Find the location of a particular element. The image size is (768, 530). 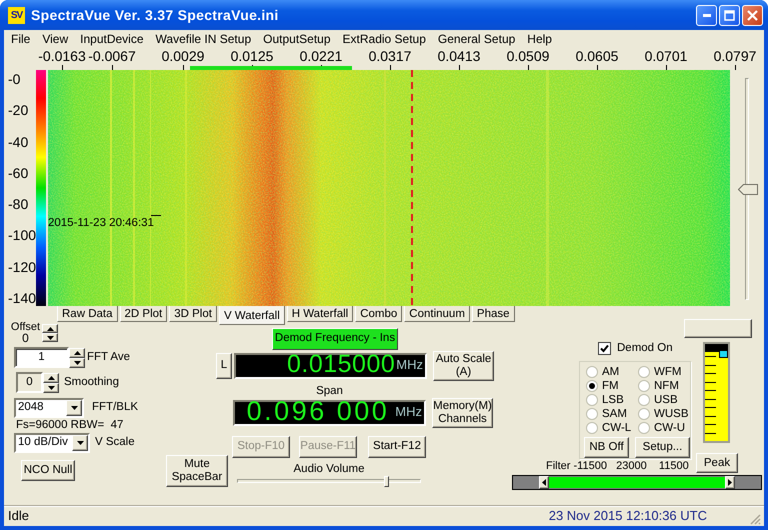

resize-grip-icon is located at coordinates (755, 519).